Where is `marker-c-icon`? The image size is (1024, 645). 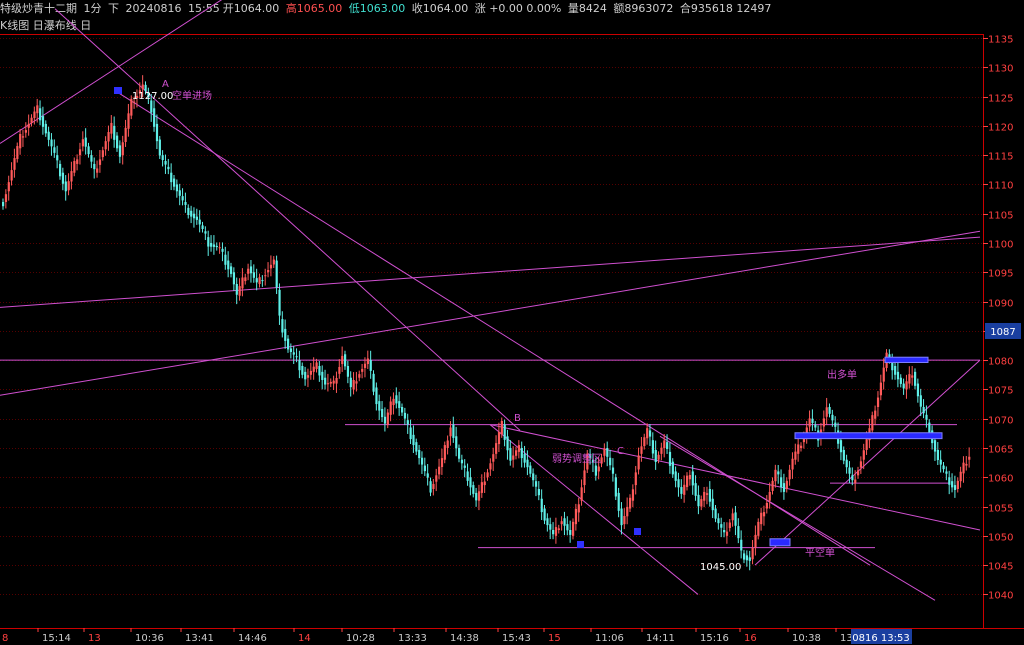
marker-c-icon is located at coordinates (637, 531).